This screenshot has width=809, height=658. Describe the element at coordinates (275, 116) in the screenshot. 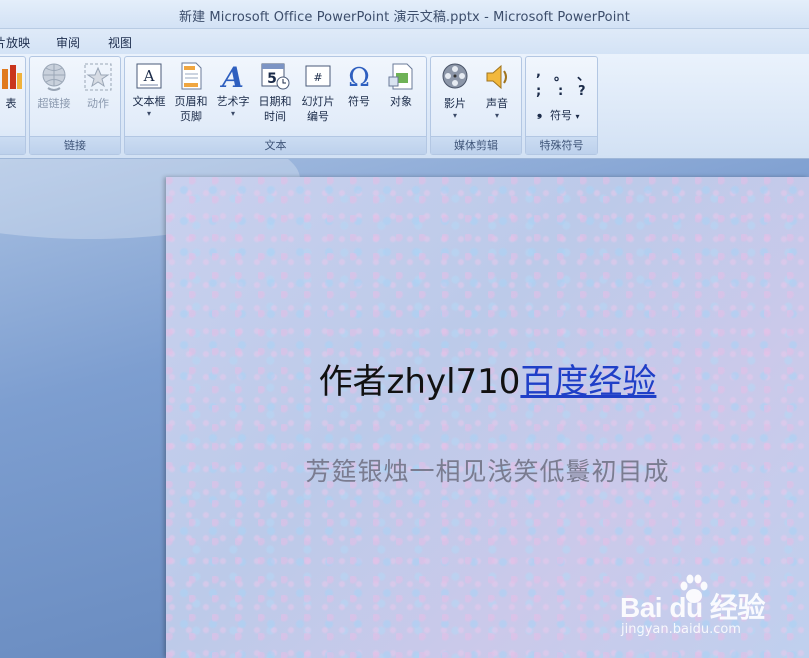

I see `datetime-label-2: 时间` at that location.